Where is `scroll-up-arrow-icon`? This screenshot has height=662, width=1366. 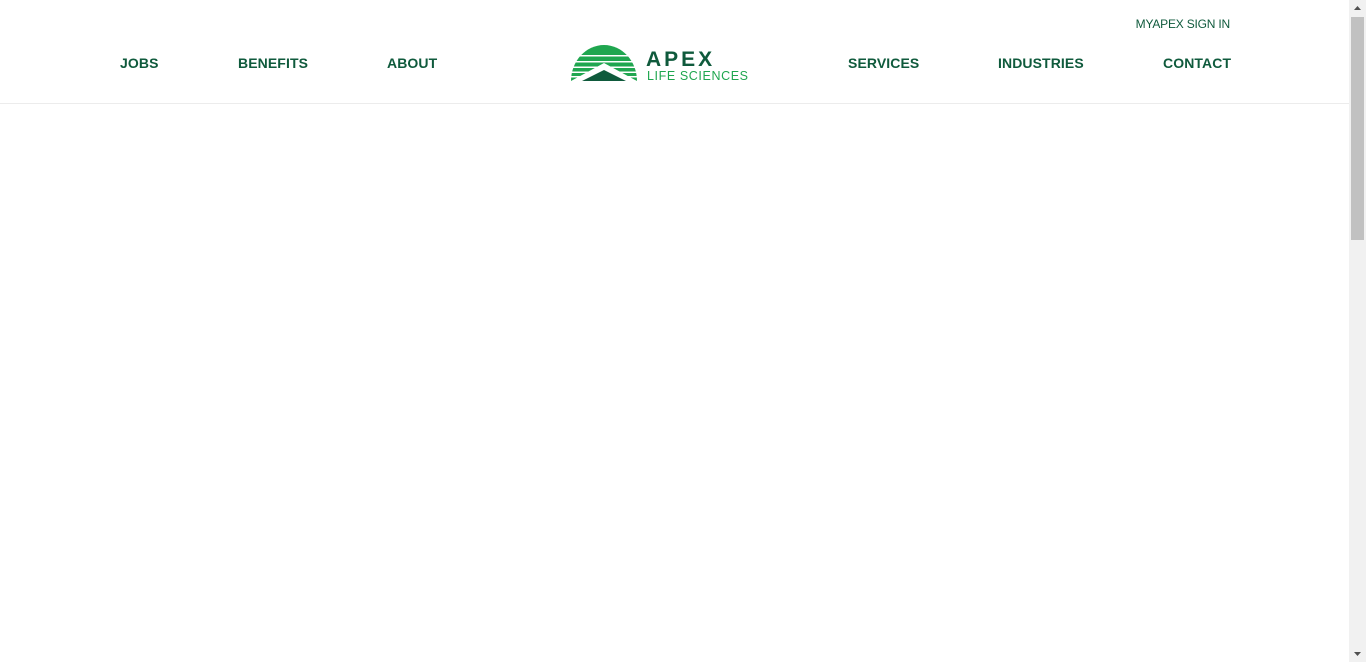 scroll-up-arrow-icon is located at coordinates (1357, 8).